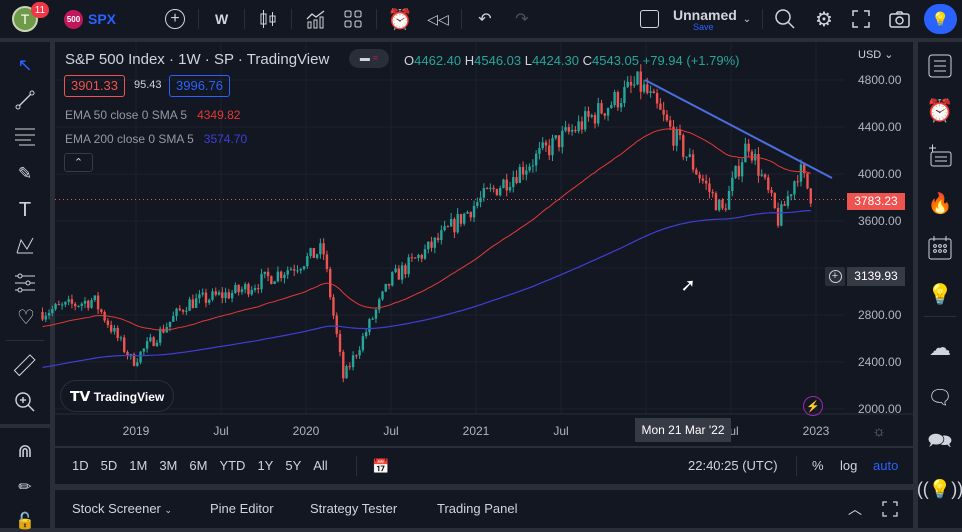  What do you see at coordinates (80, 465) in the screenshot?
I see `range-1d: 1D` at bounding box center [80, 465].